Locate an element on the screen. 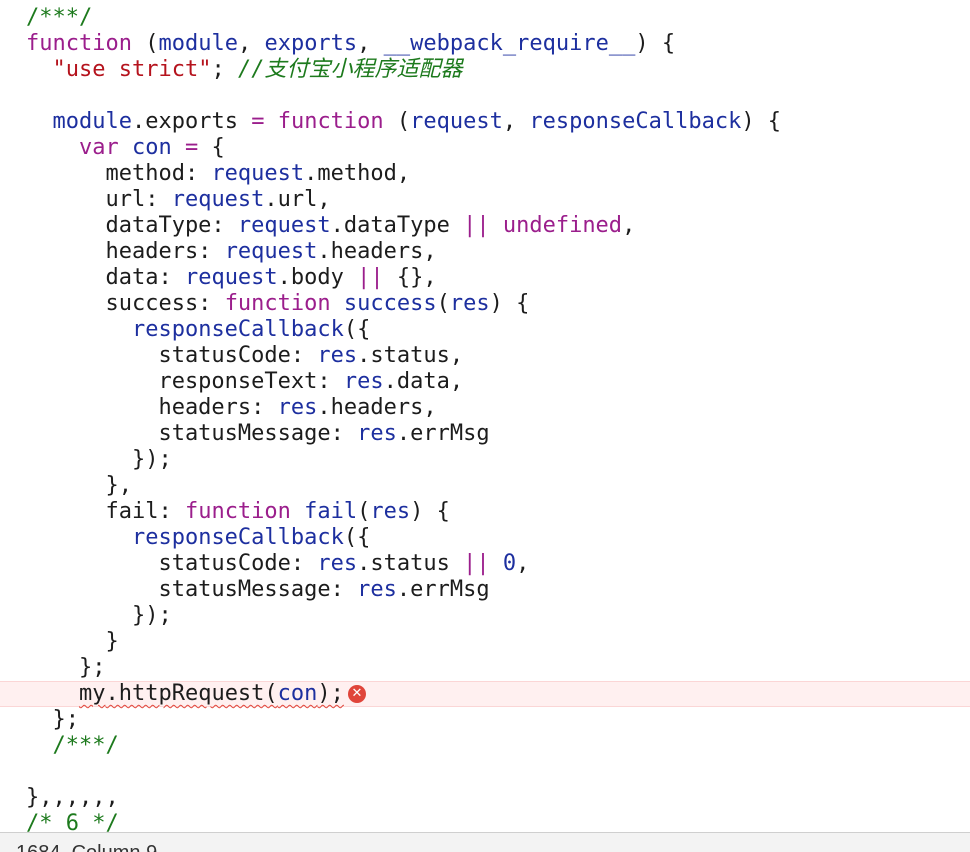  code-line: success: function success(res) { is located at coordinates (485, 304).